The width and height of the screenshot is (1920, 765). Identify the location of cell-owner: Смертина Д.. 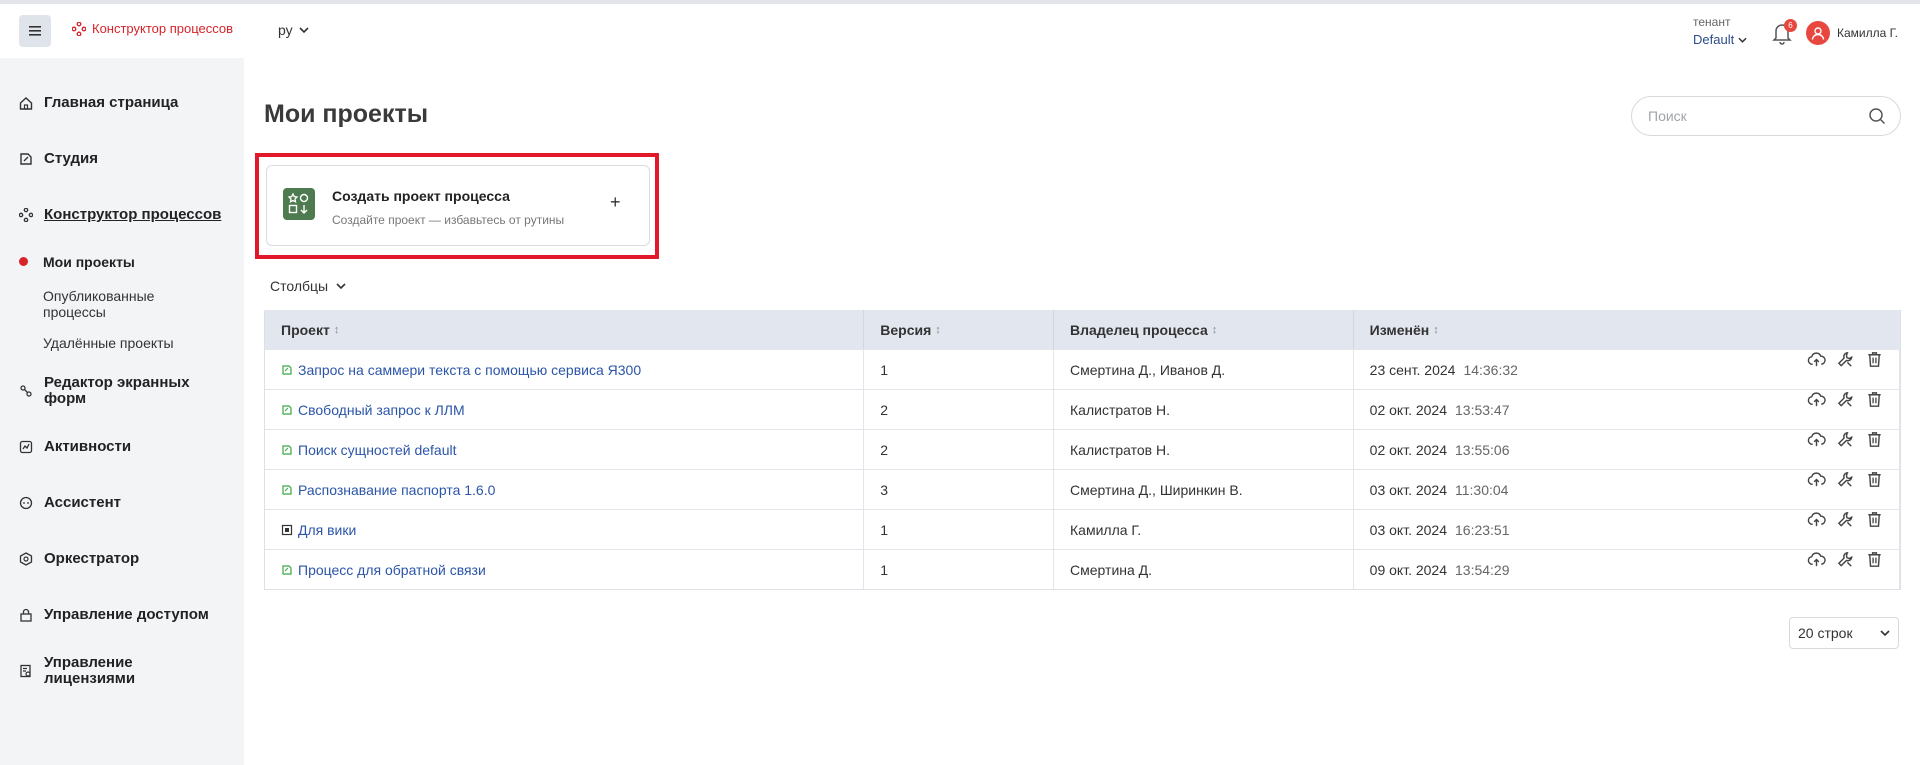
(1204, 569).